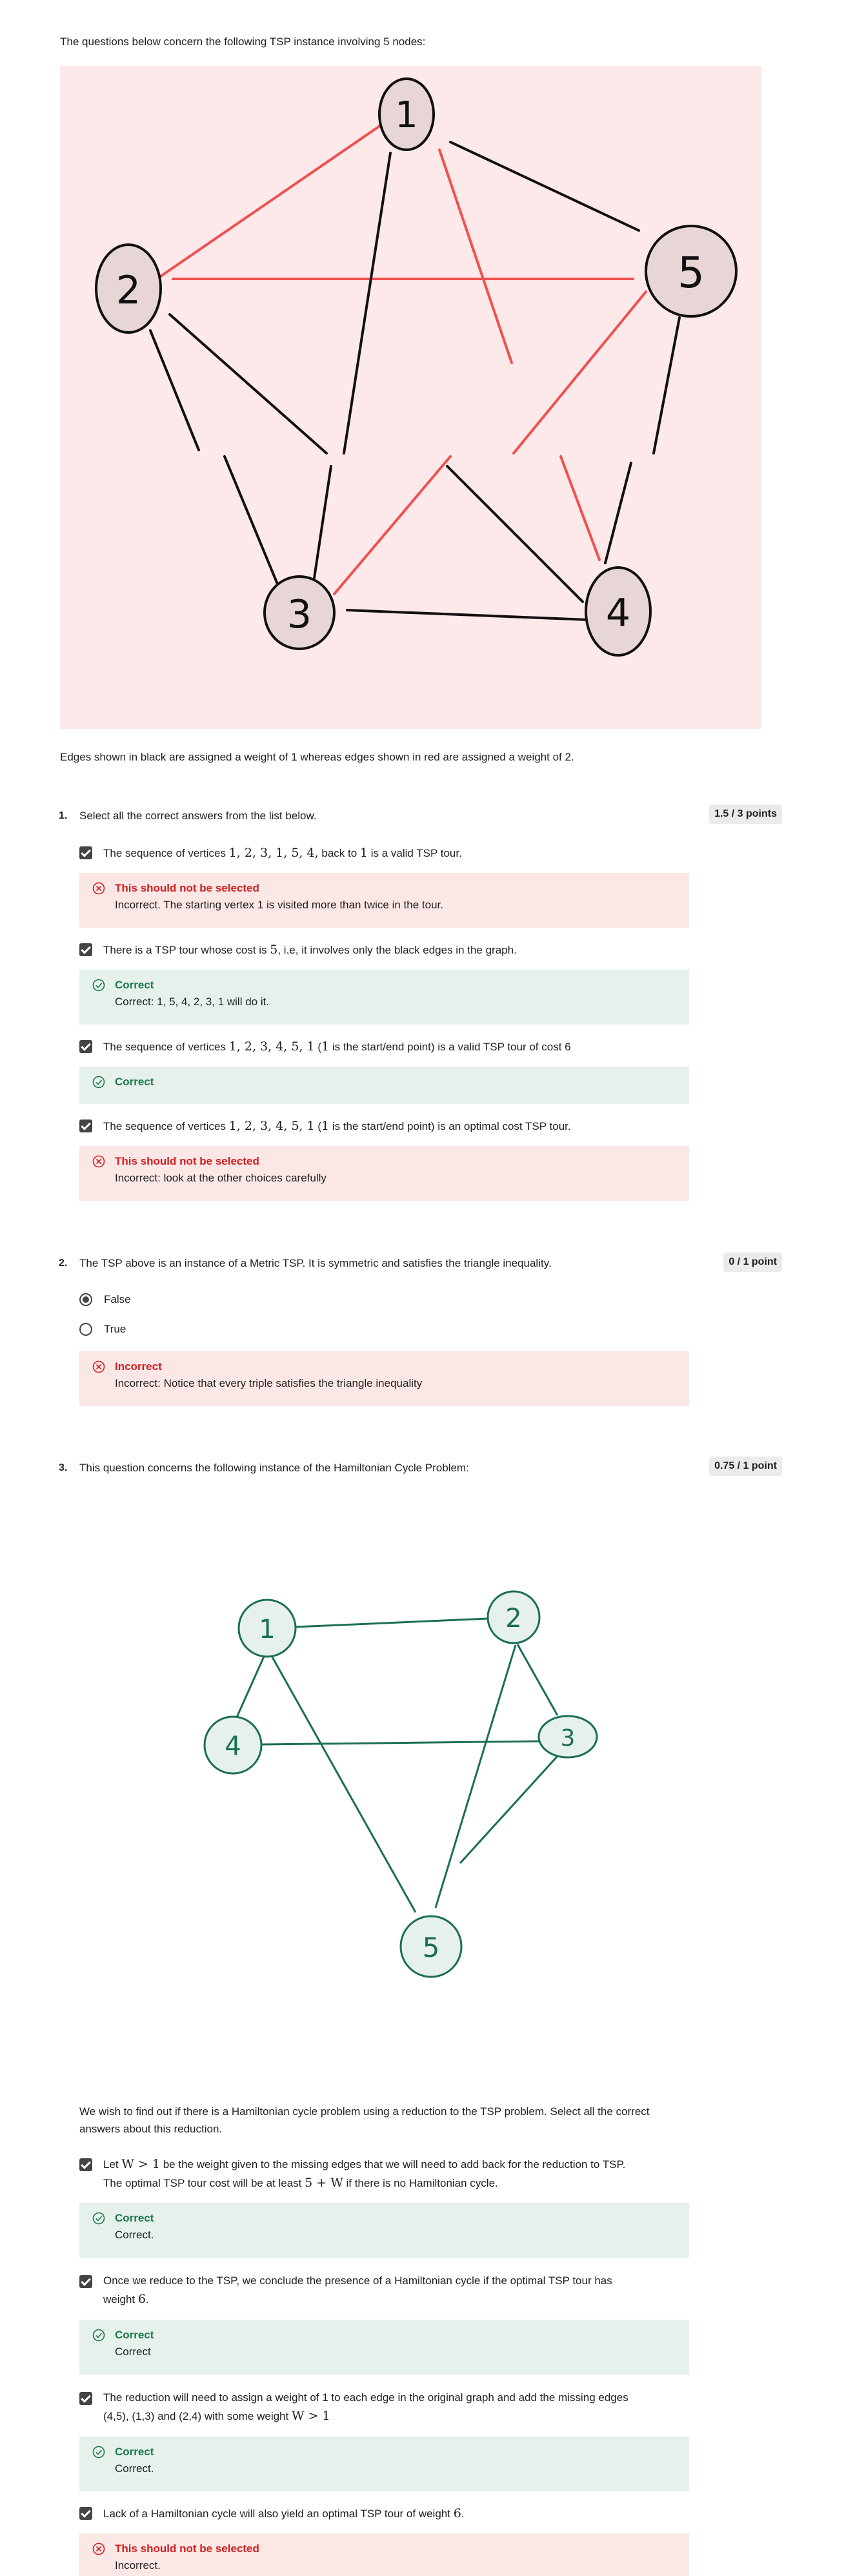 This screenshot has width=844, height=2576. Describe the element at coordinates (618, 513) in the screenshot. I see `edge-5-4-b` at that location.